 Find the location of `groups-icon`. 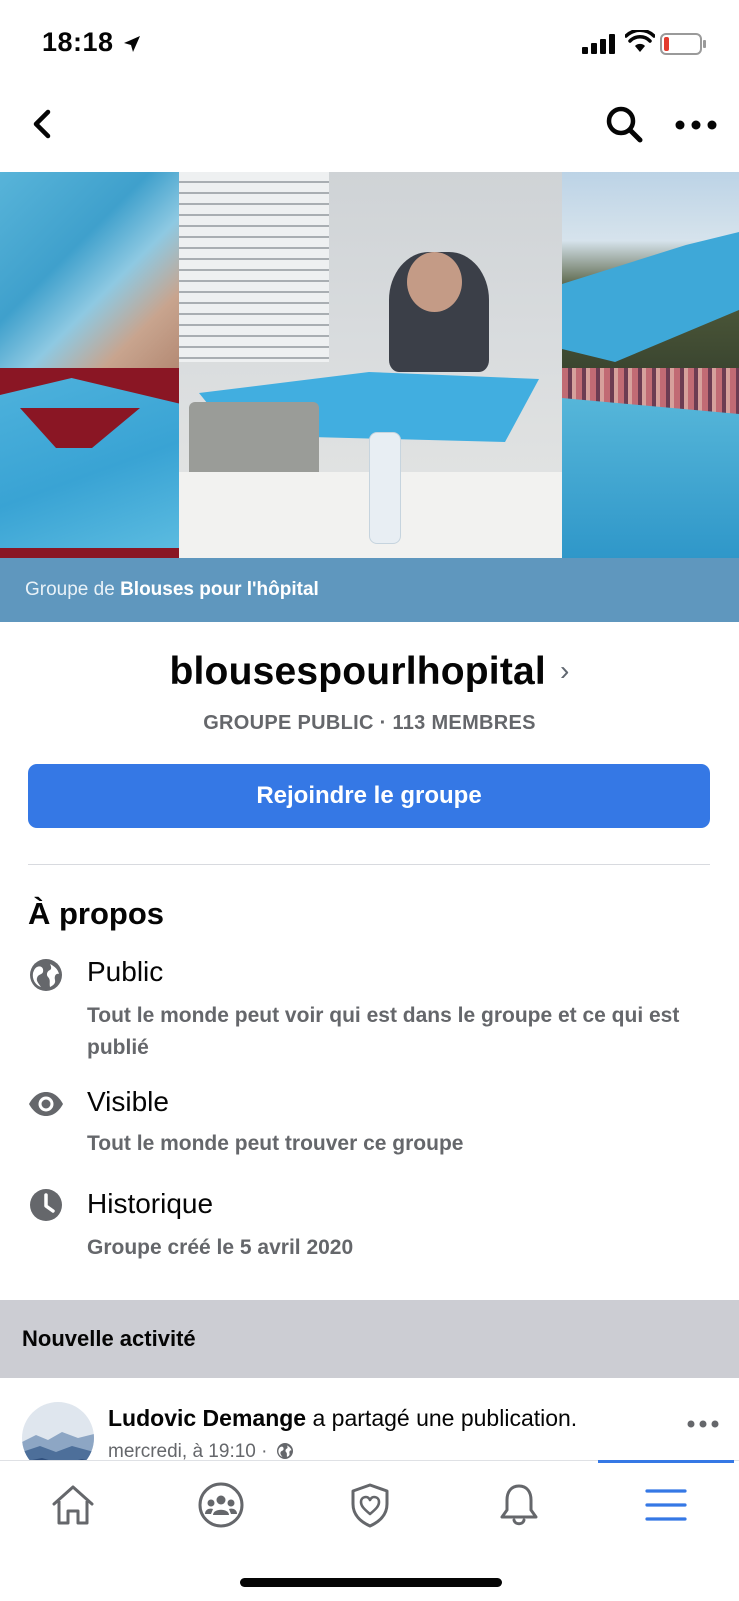

groups-icon is located at coordinates (221, 1505).